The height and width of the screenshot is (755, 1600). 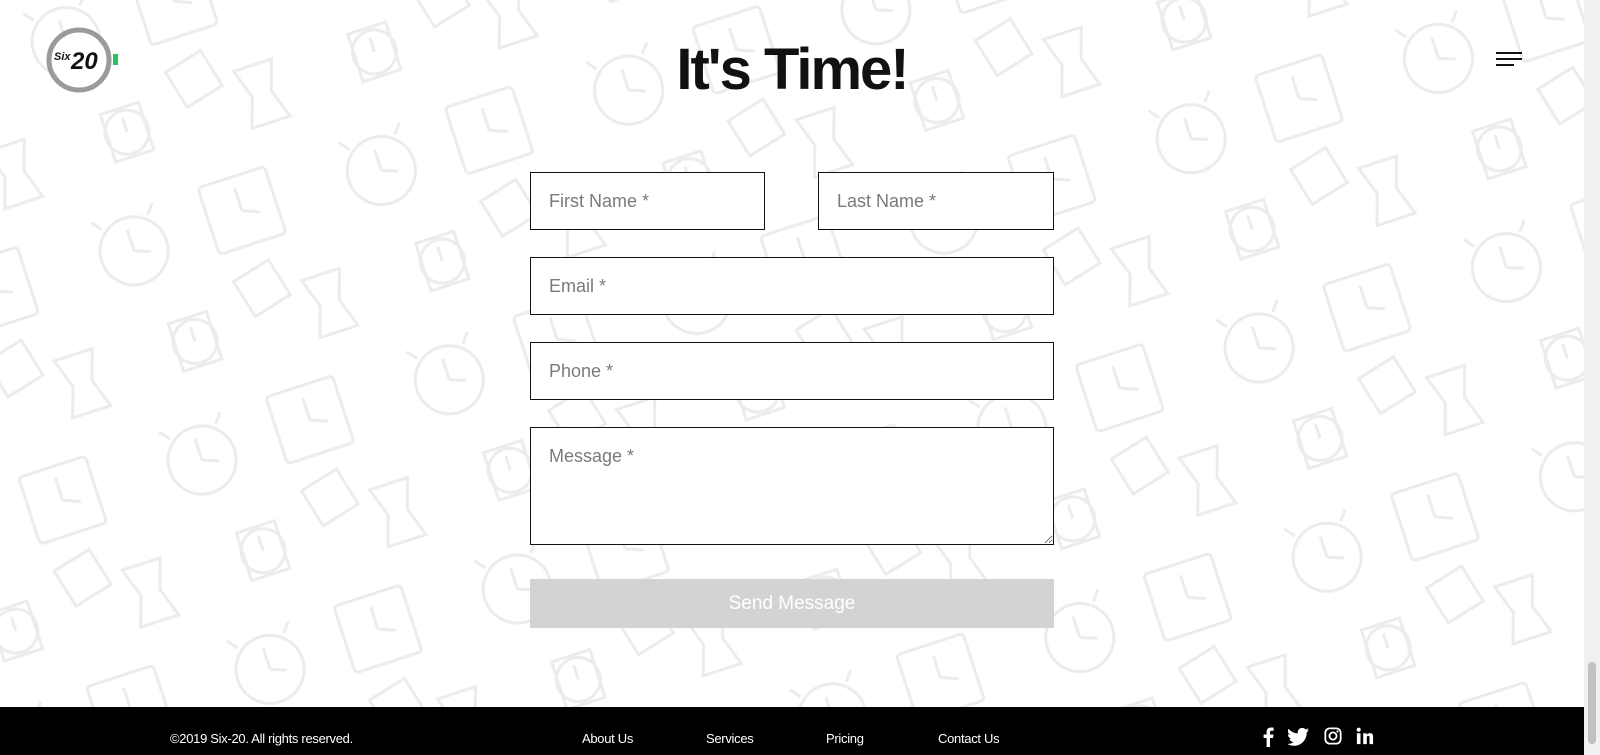 I want to click on email-field, so click(x=792, y=286).